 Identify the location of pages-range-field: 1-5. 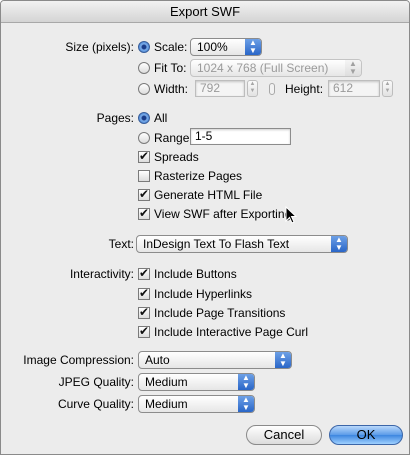
(240, 136).